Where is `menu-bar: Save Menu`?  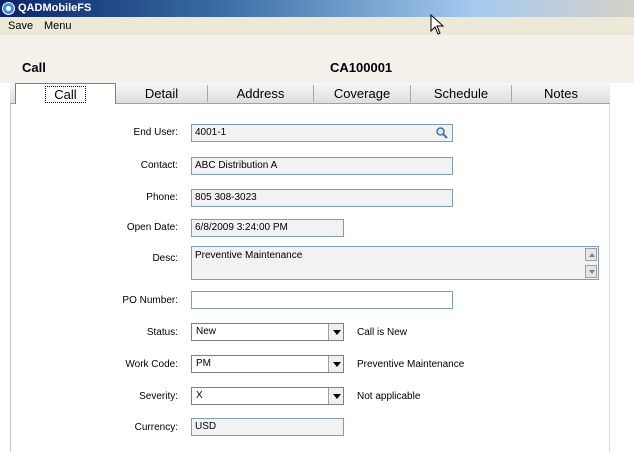 menu-bar: Save Menu is located at coordinates (317, 26).